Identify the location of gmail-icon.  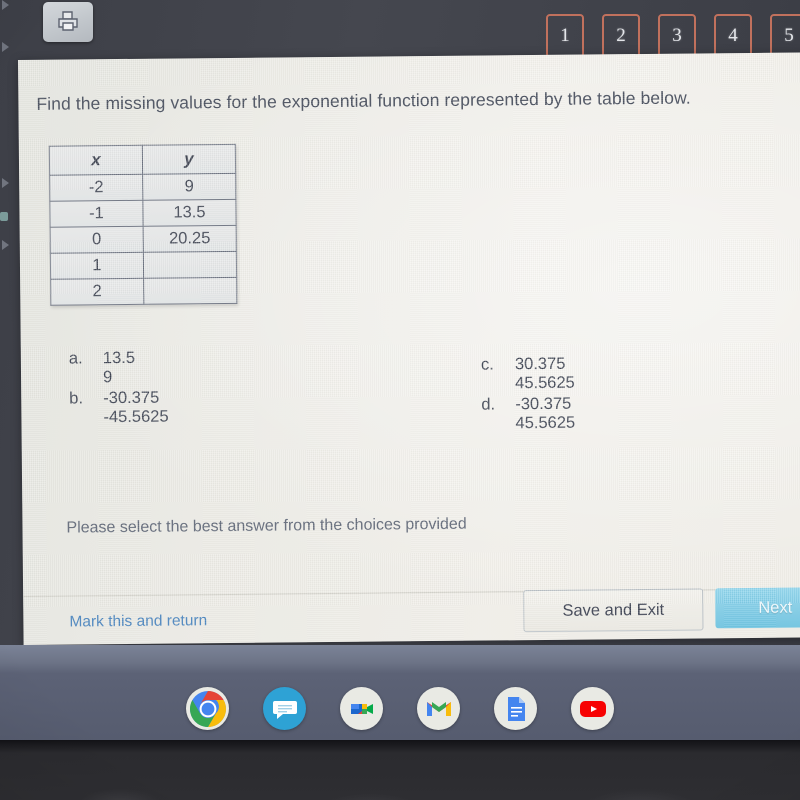
(438, 708).